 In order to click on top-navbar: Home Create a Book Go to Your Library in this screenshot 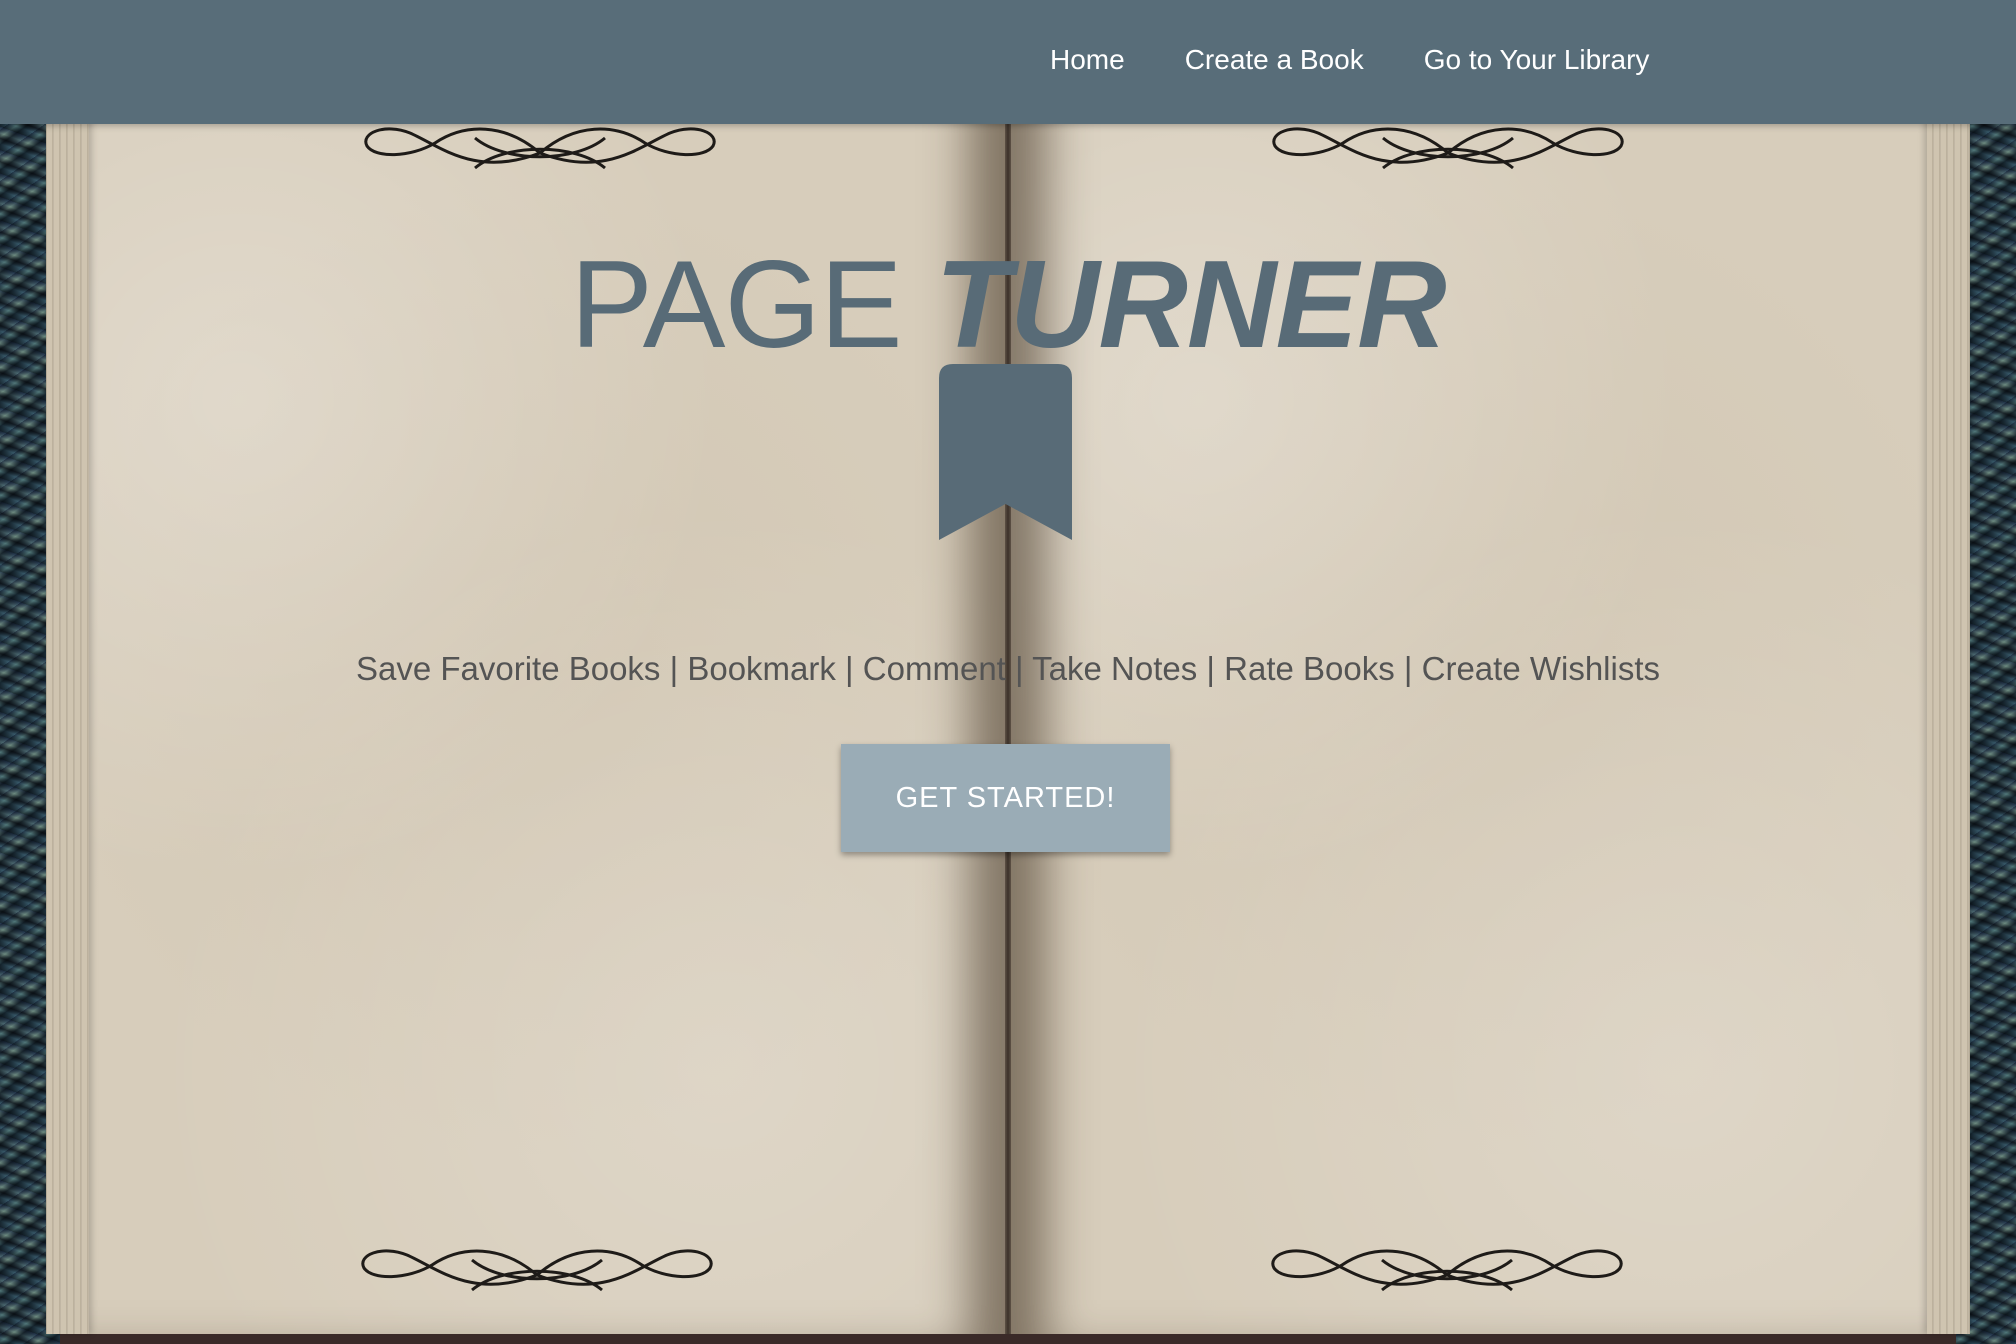, I will do `click(1008, 62)`.